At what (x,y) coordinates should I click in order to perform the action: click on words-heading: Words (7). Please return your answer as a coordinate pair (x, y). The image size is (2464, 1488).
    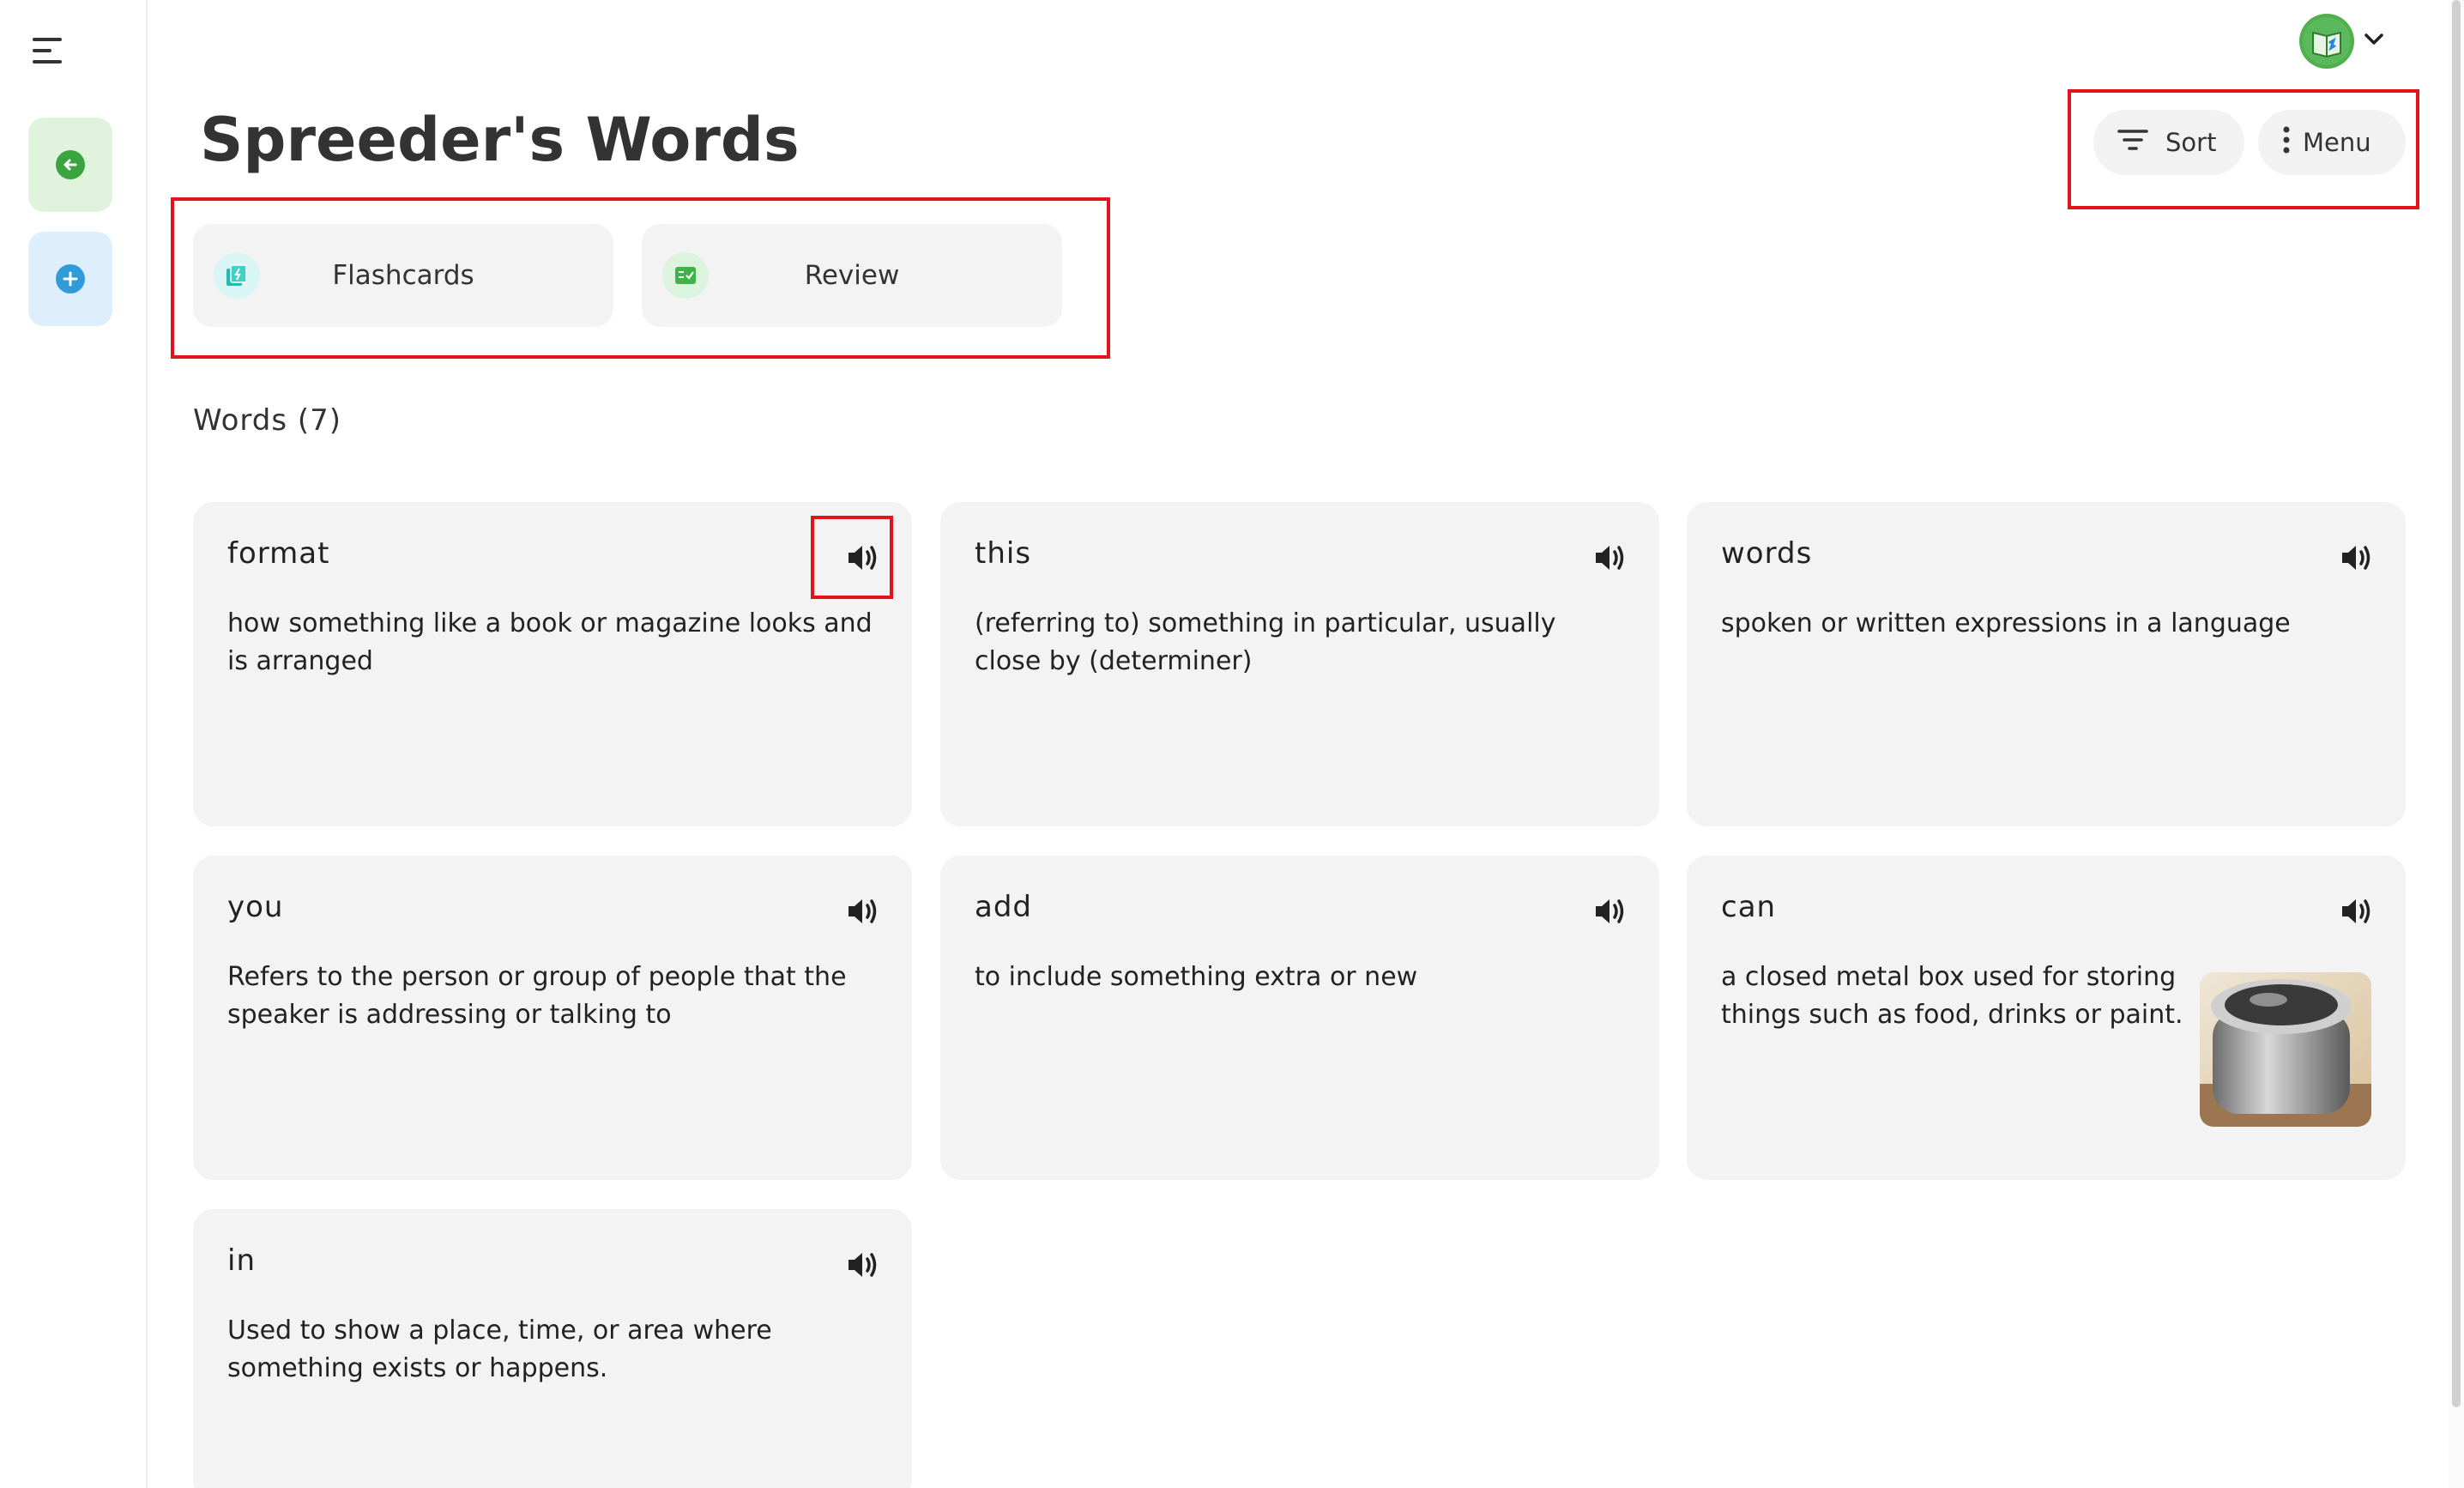
    Looking at the image, I should click on (267, 420).